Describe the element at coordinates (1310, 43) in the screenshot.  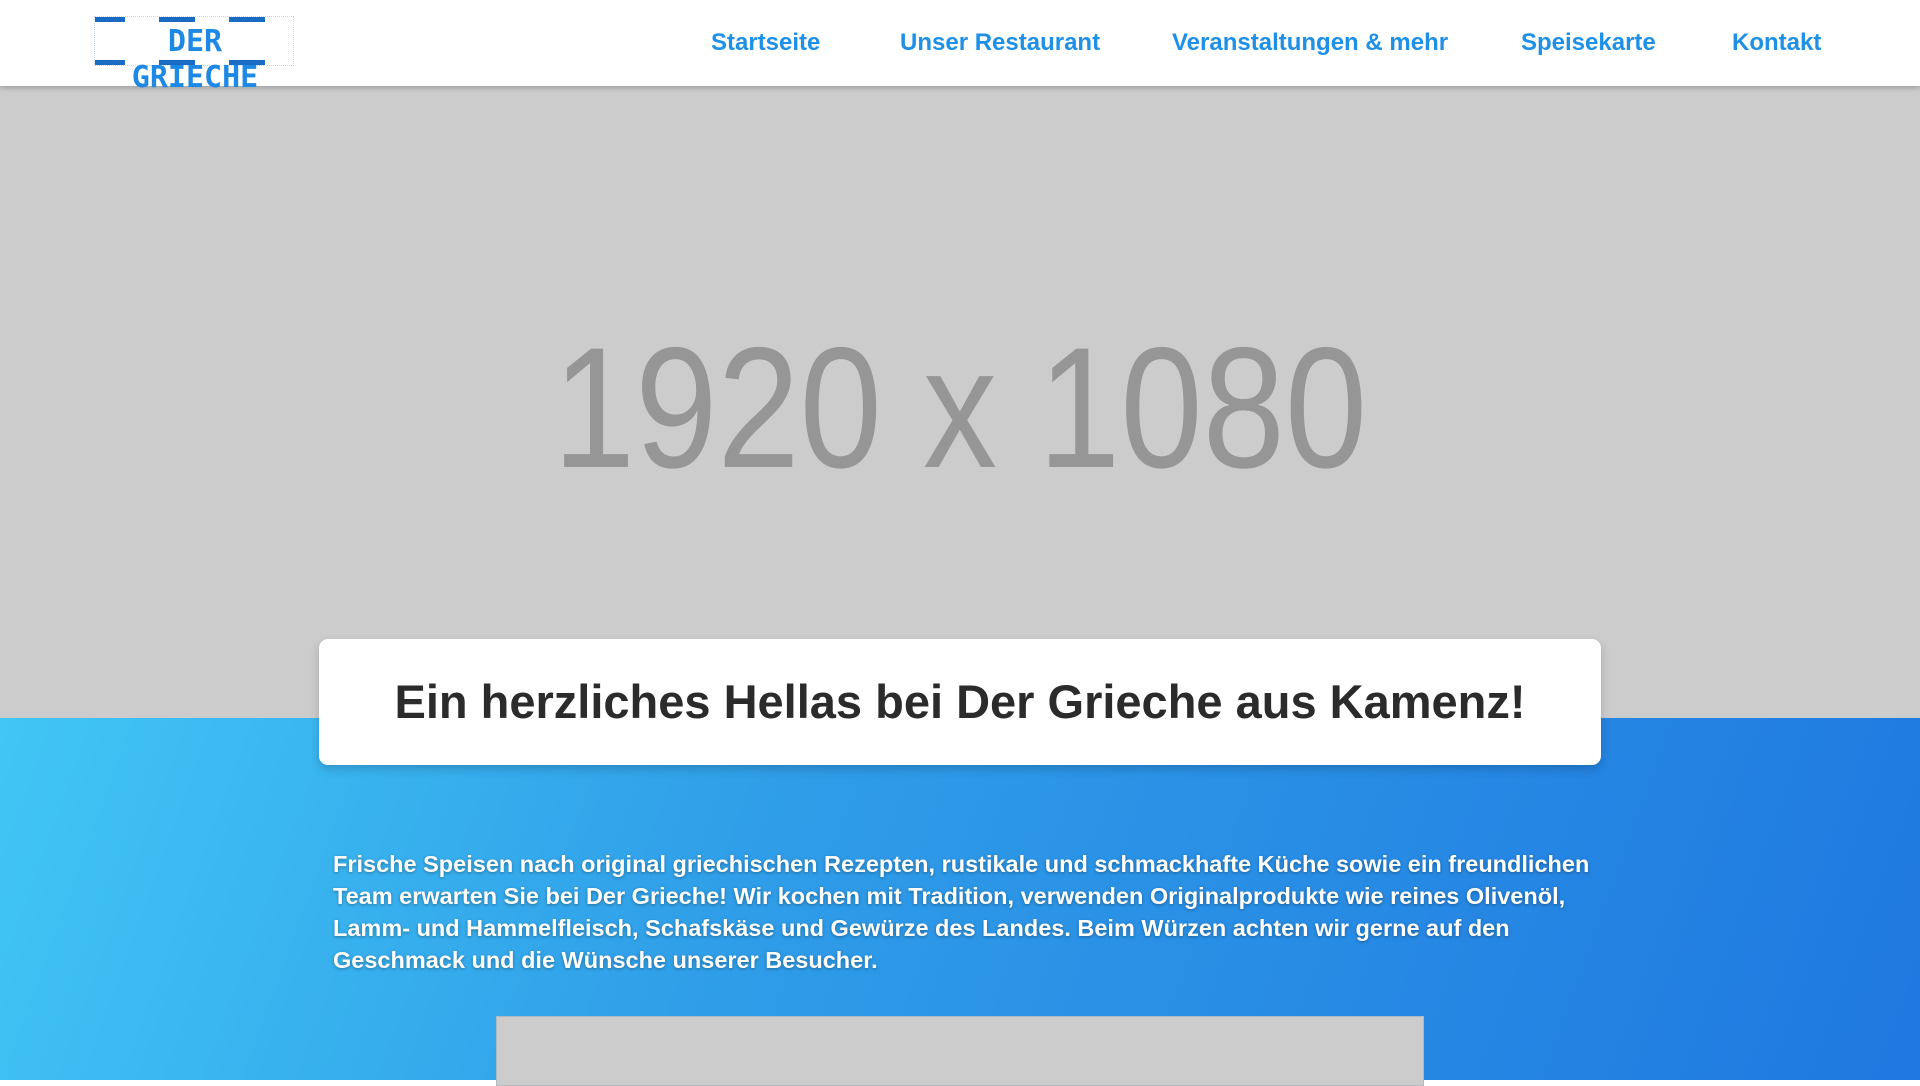
I see `nav-link-veranstaltungen: Veranstaltungen & mehr` at that location.